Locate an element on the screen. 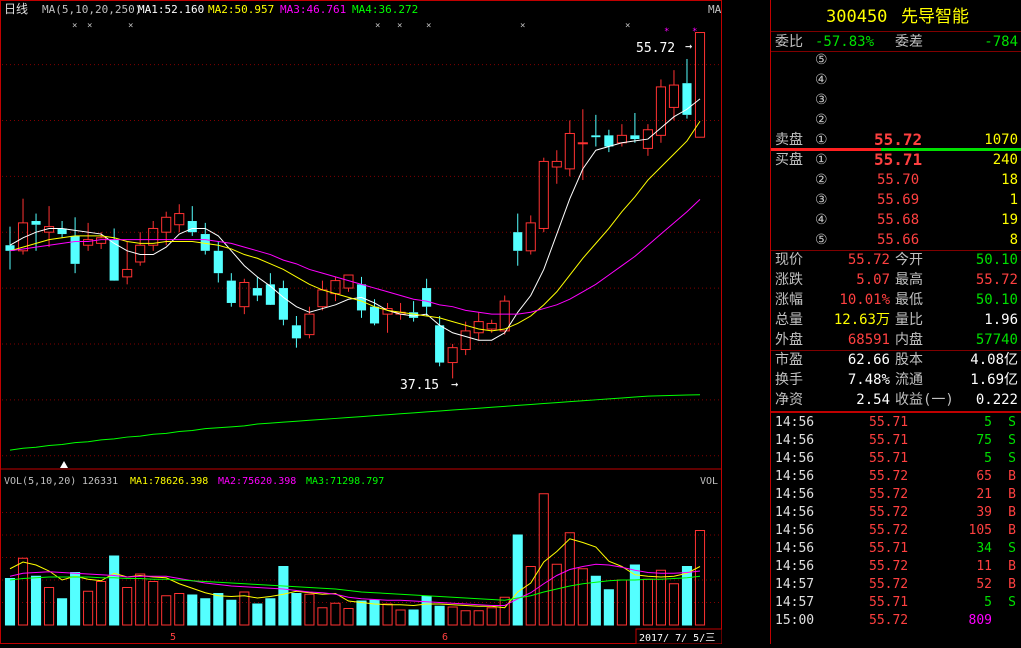  sell-row-2: ② is located at coordinates (896, 120).